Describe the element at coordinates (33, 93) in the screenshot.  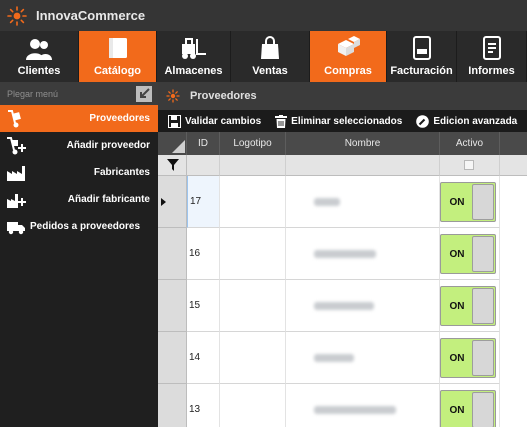
I see `collapse-menu-label: Plegar menú` at that location.